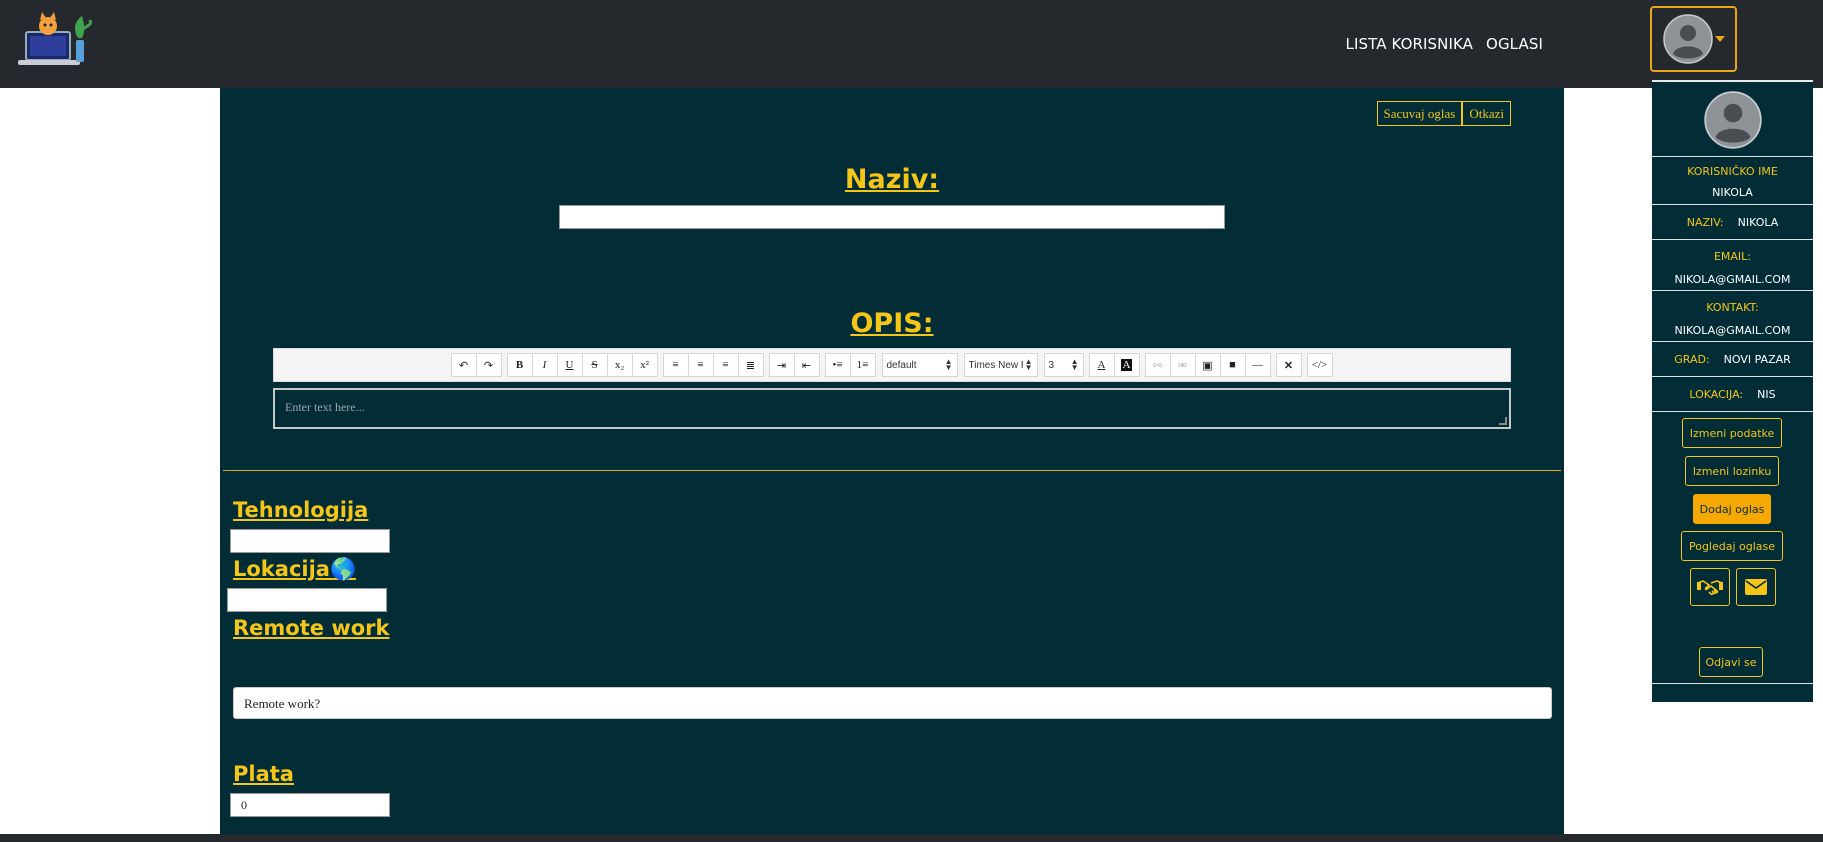  I want to click on video-icon: ■, so click(1232, 365).